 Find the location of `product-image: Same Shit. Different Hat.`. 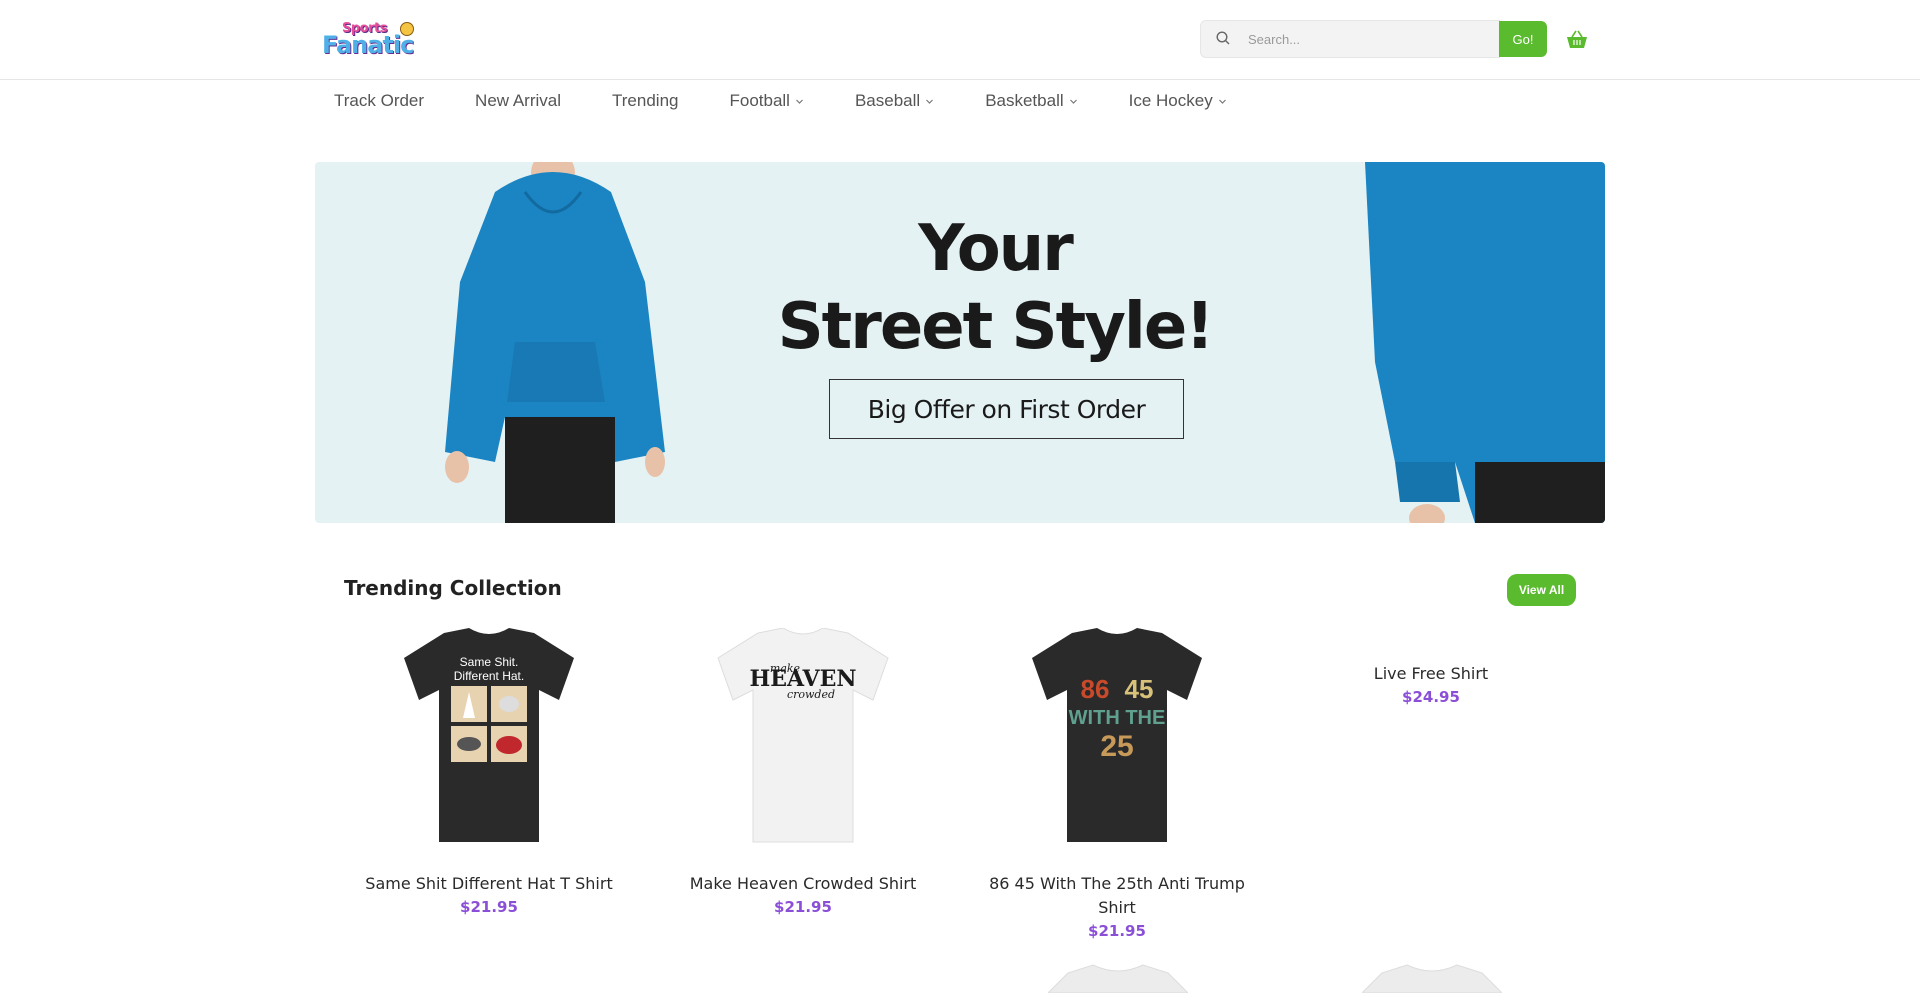

product-image: Same Shit. Different Hat. is located at coordinates (489, 736).